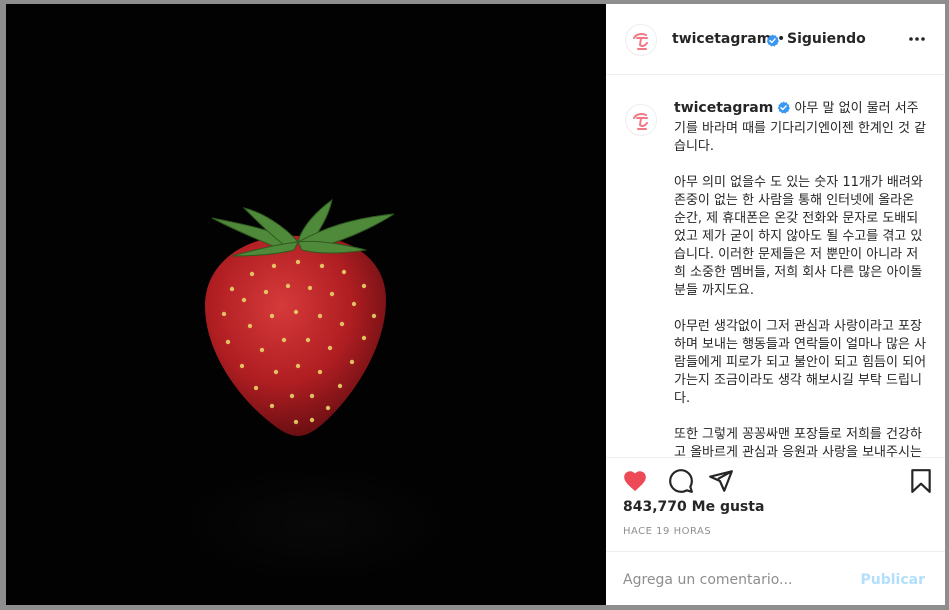  I want to click on likes-count: 843,770 Me gusta, so click(693, 507).